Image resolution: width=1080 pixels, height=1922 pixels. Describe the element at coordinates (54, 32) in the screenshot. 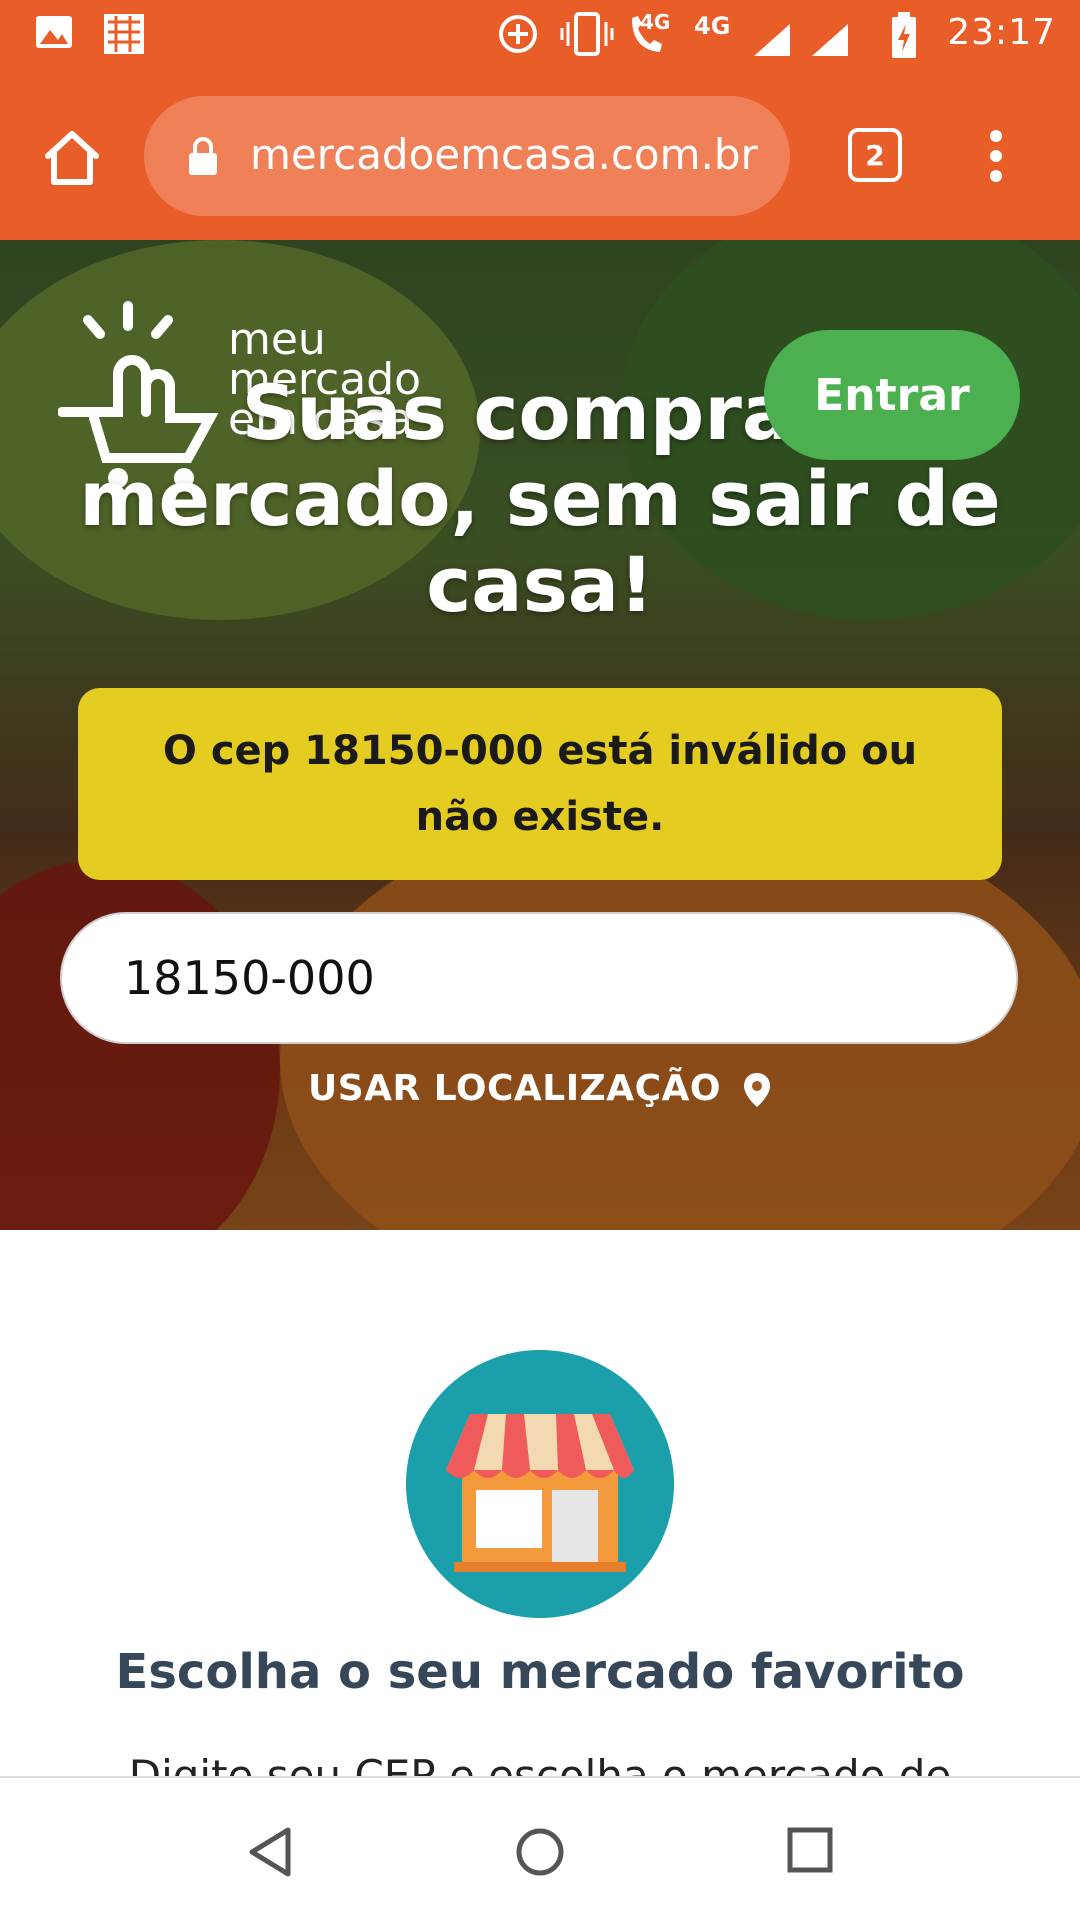

I see `image-icon` at that location.